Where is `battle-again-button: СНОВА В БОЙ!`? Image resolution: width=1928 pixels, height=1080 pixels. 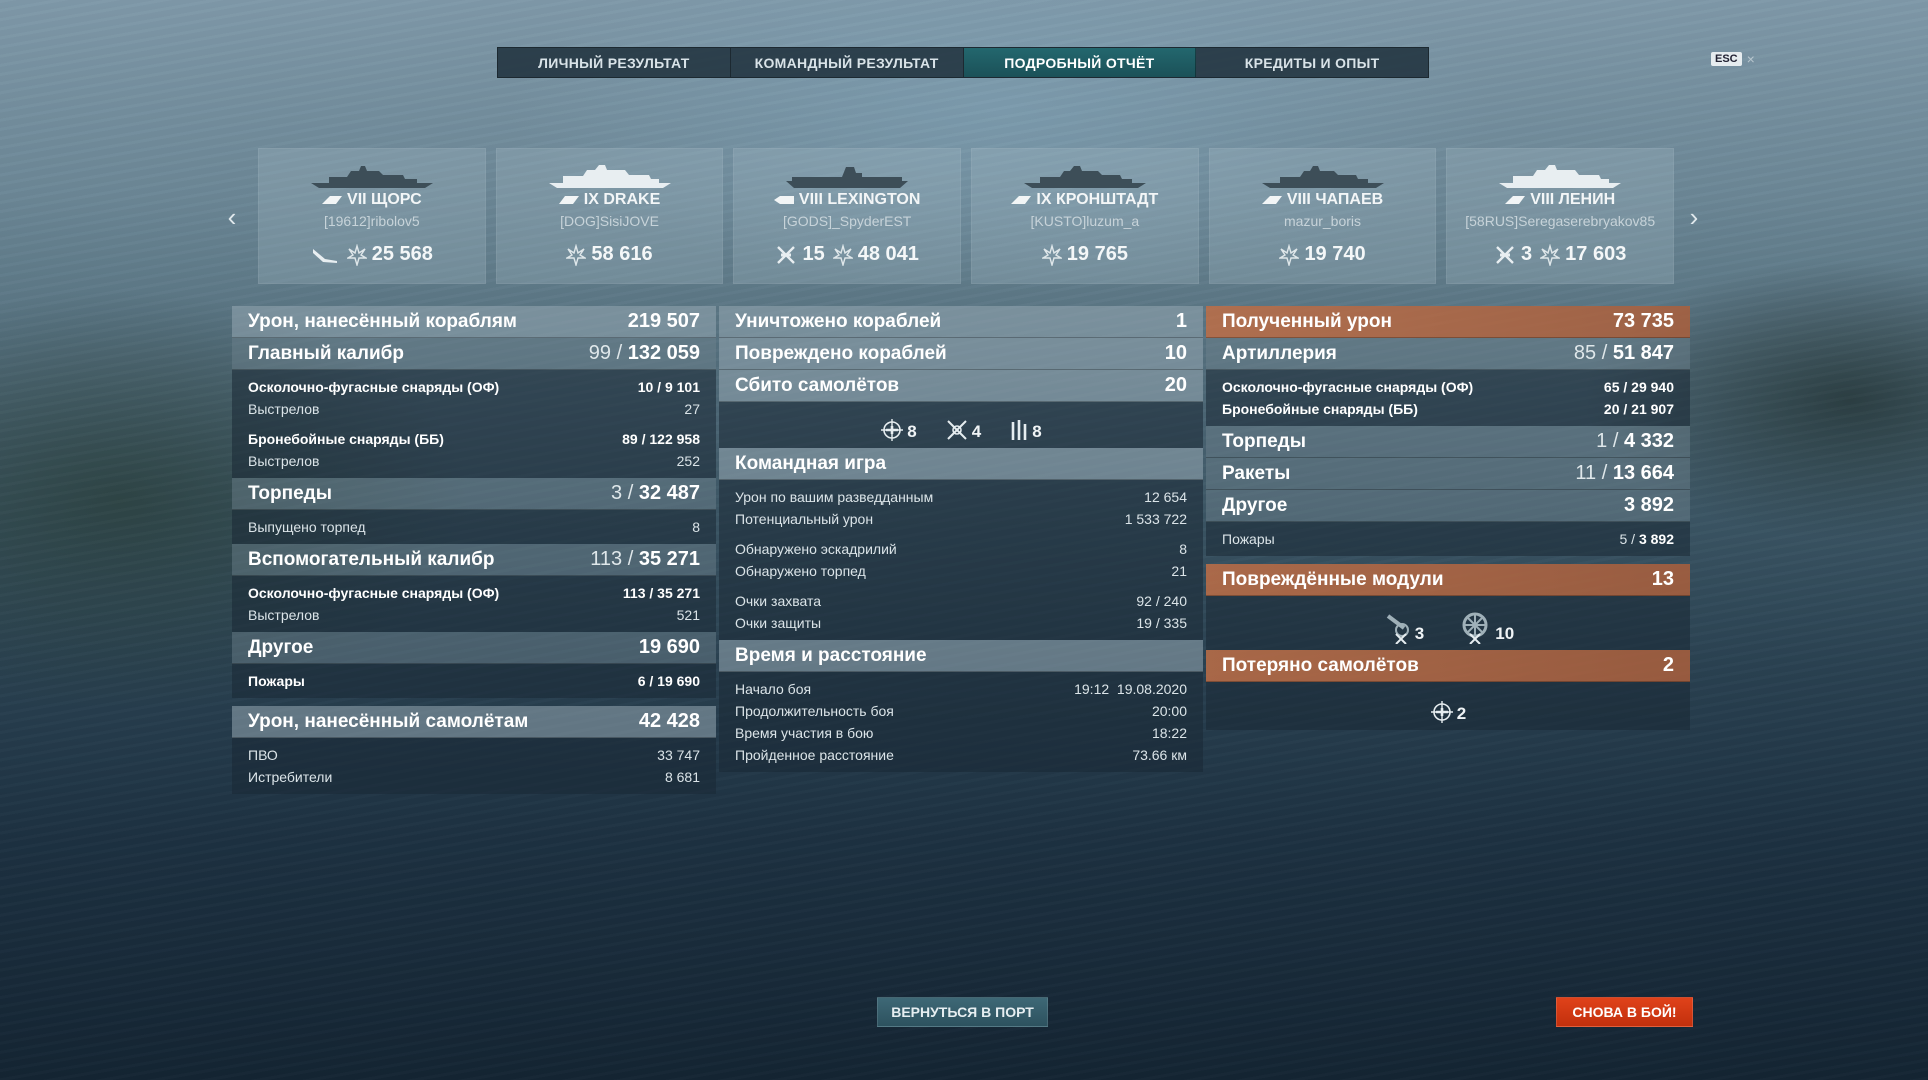 battle-again-button: СНОВА В БОЙ! is located at coordinates (1624, 1012).